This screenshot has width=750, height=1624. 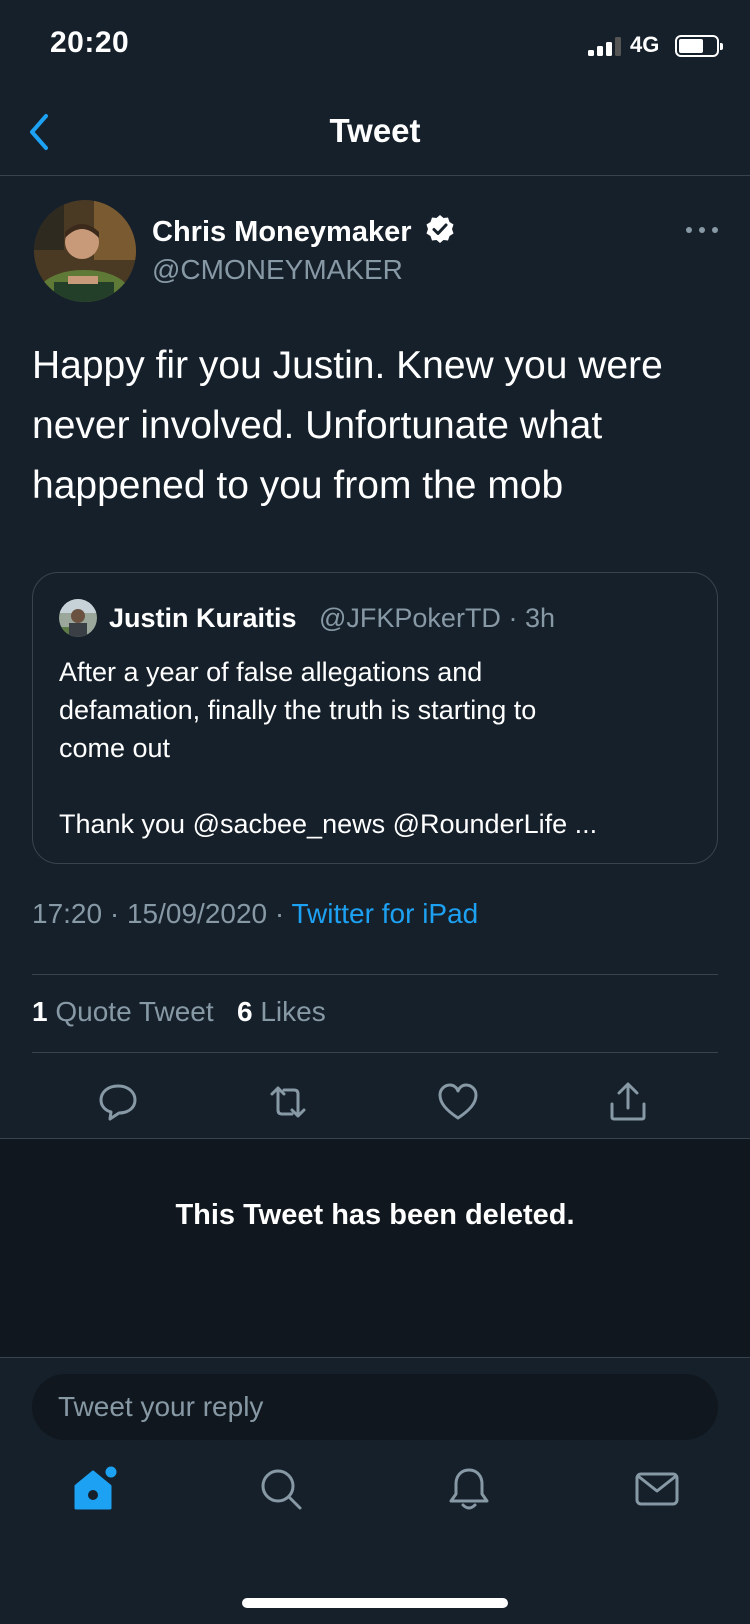 I want to click on tab-home, so click(x=95, y=1489).